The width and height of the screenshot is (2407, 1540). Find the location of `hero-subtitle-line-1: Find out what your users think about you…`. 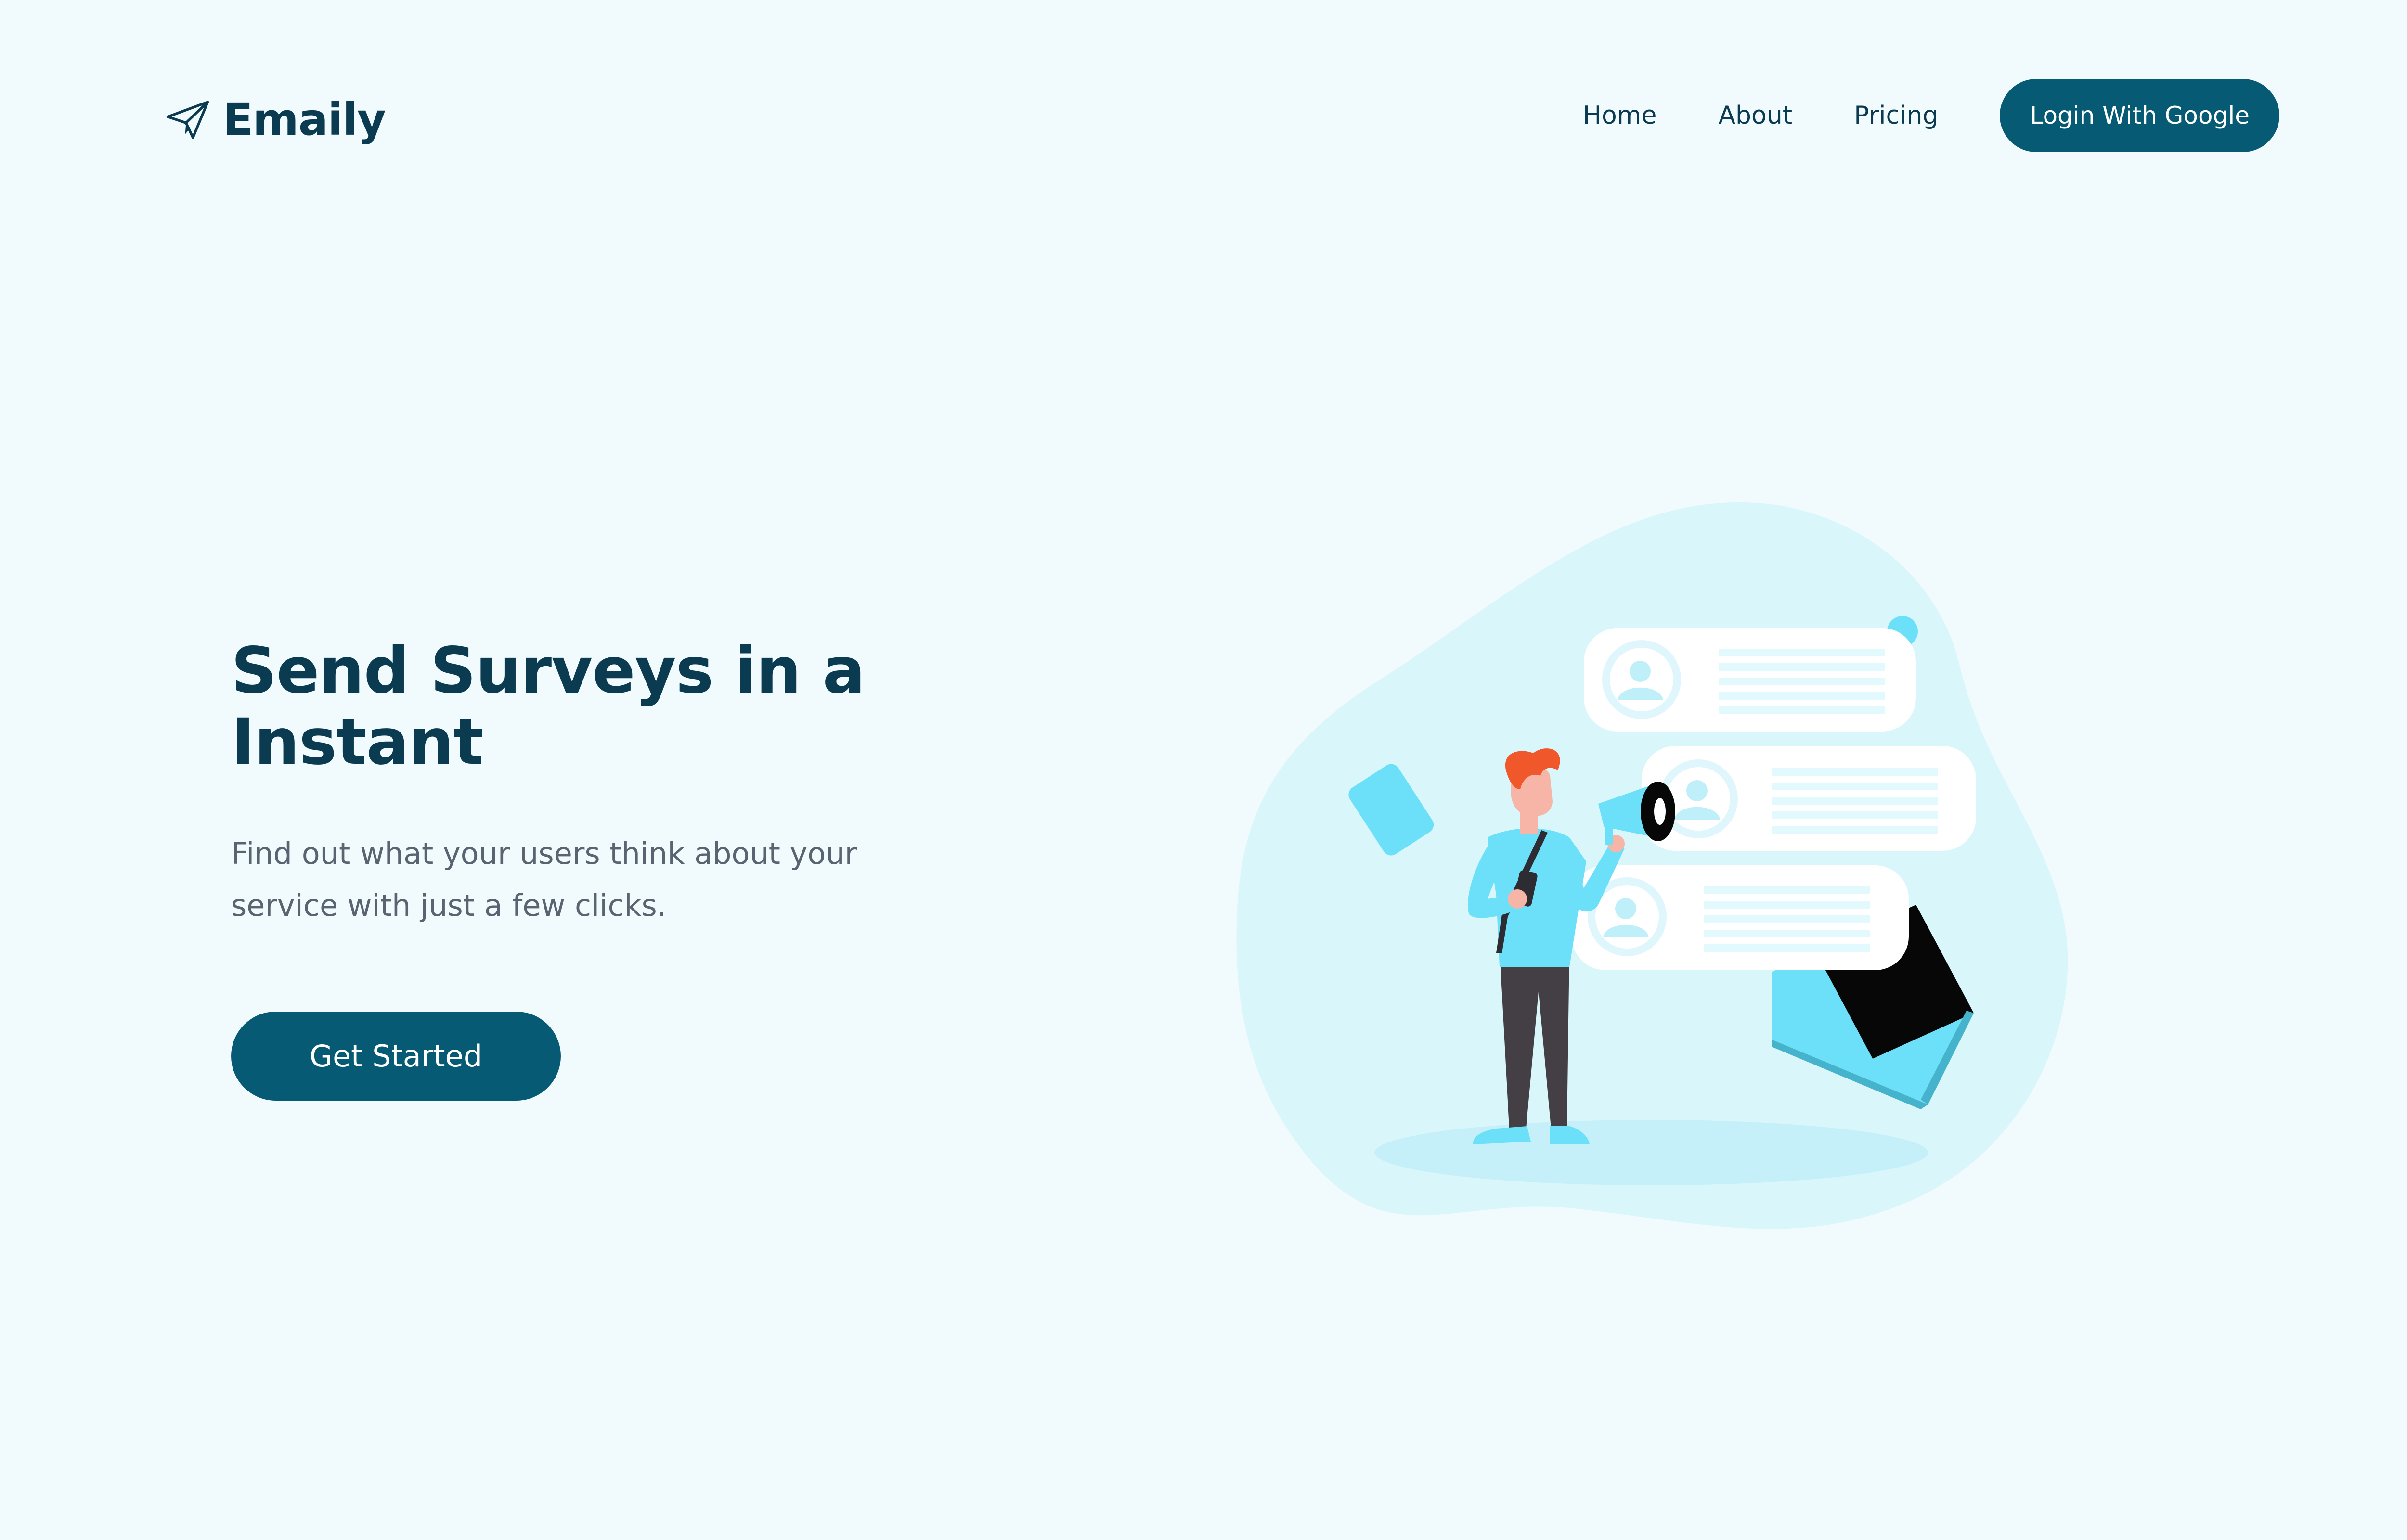

hero-subtitle-line-1: Find out what your users think about you… is located at coordinates (544, 853).